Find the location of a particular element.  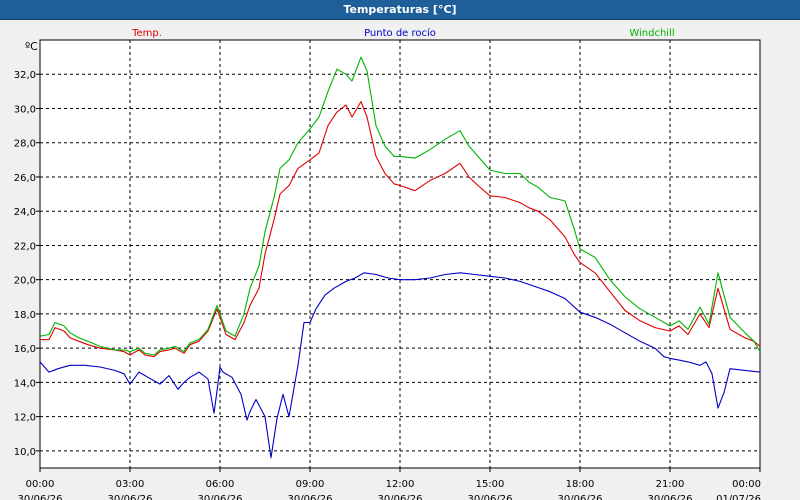

legend: Temp. Punto de rocío Windchill is located at coordinates (403, 33).